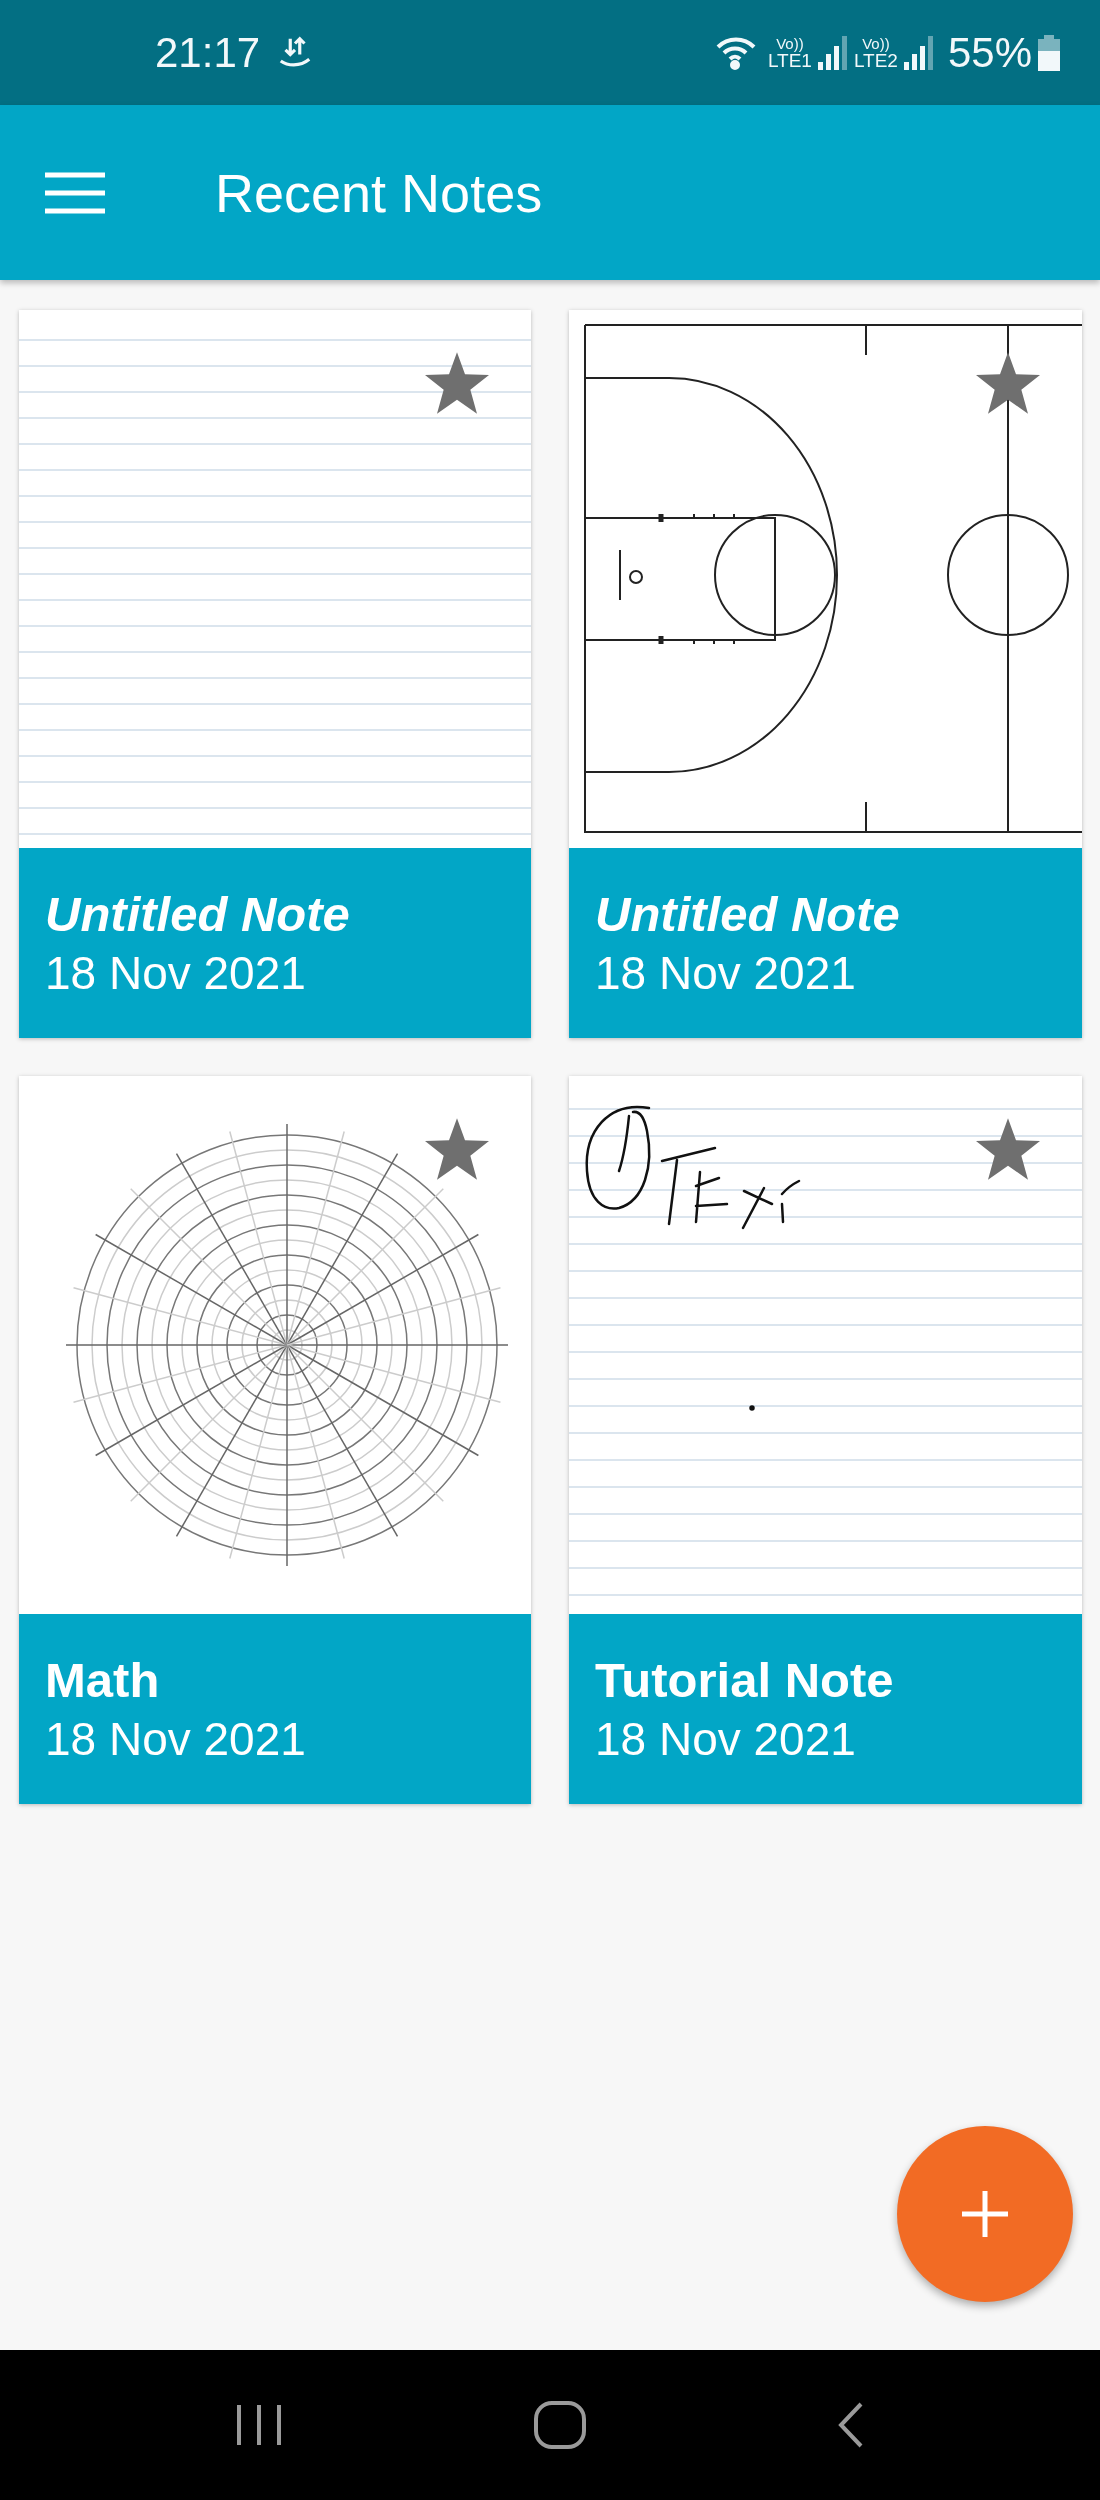 Image resolution: width=1100 pixels, height=2500 pixels. What do you see at coordinates (1049, 52) in the screenshot?
I see `battery-icon` at bounding box center [1049, 52].